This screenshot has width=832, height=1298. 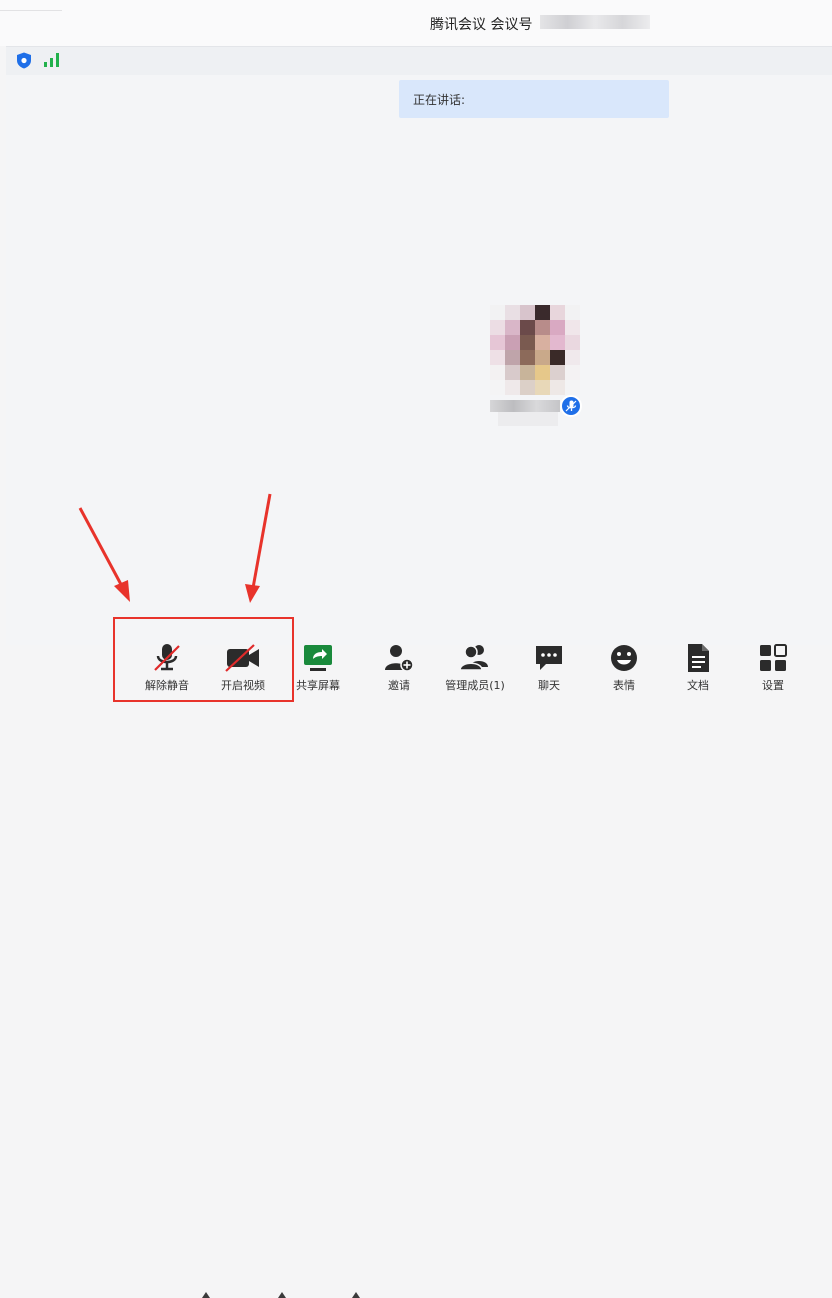 What do you see at coordinates (549, 658) in the screenshot?
I see `chat-icon` at bounding box center [549, 658].